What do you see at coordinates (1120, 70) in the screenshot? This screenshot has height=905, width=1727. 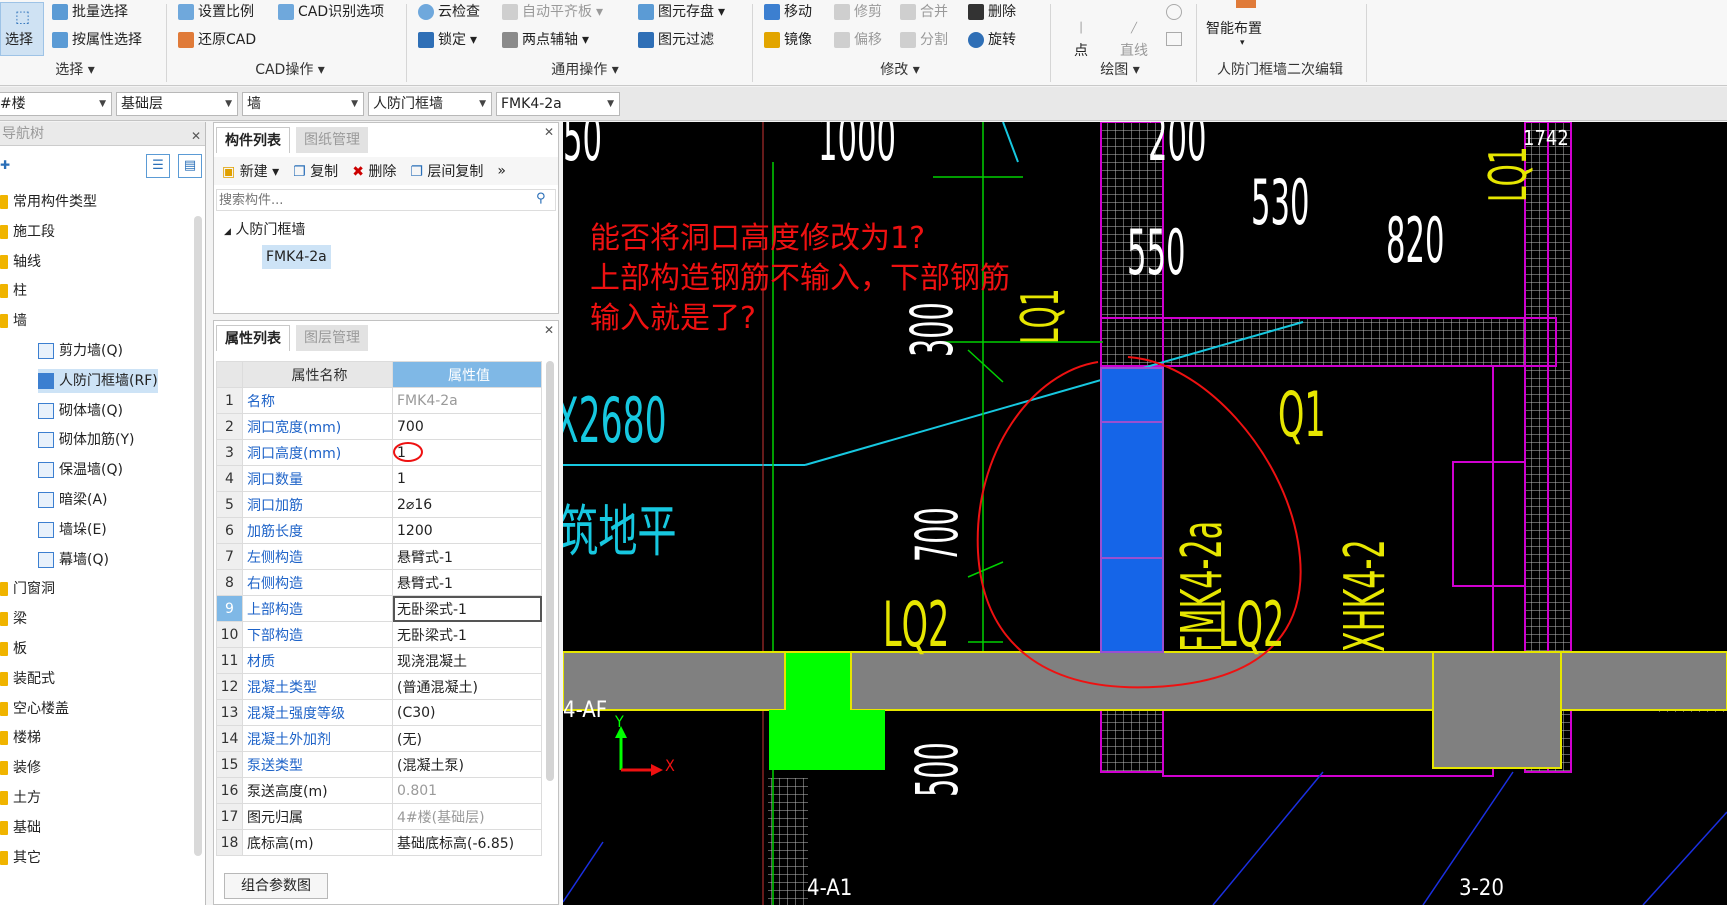 I see `draw-group-label: 绘图 ▾` at bounding box center [1120, 70].